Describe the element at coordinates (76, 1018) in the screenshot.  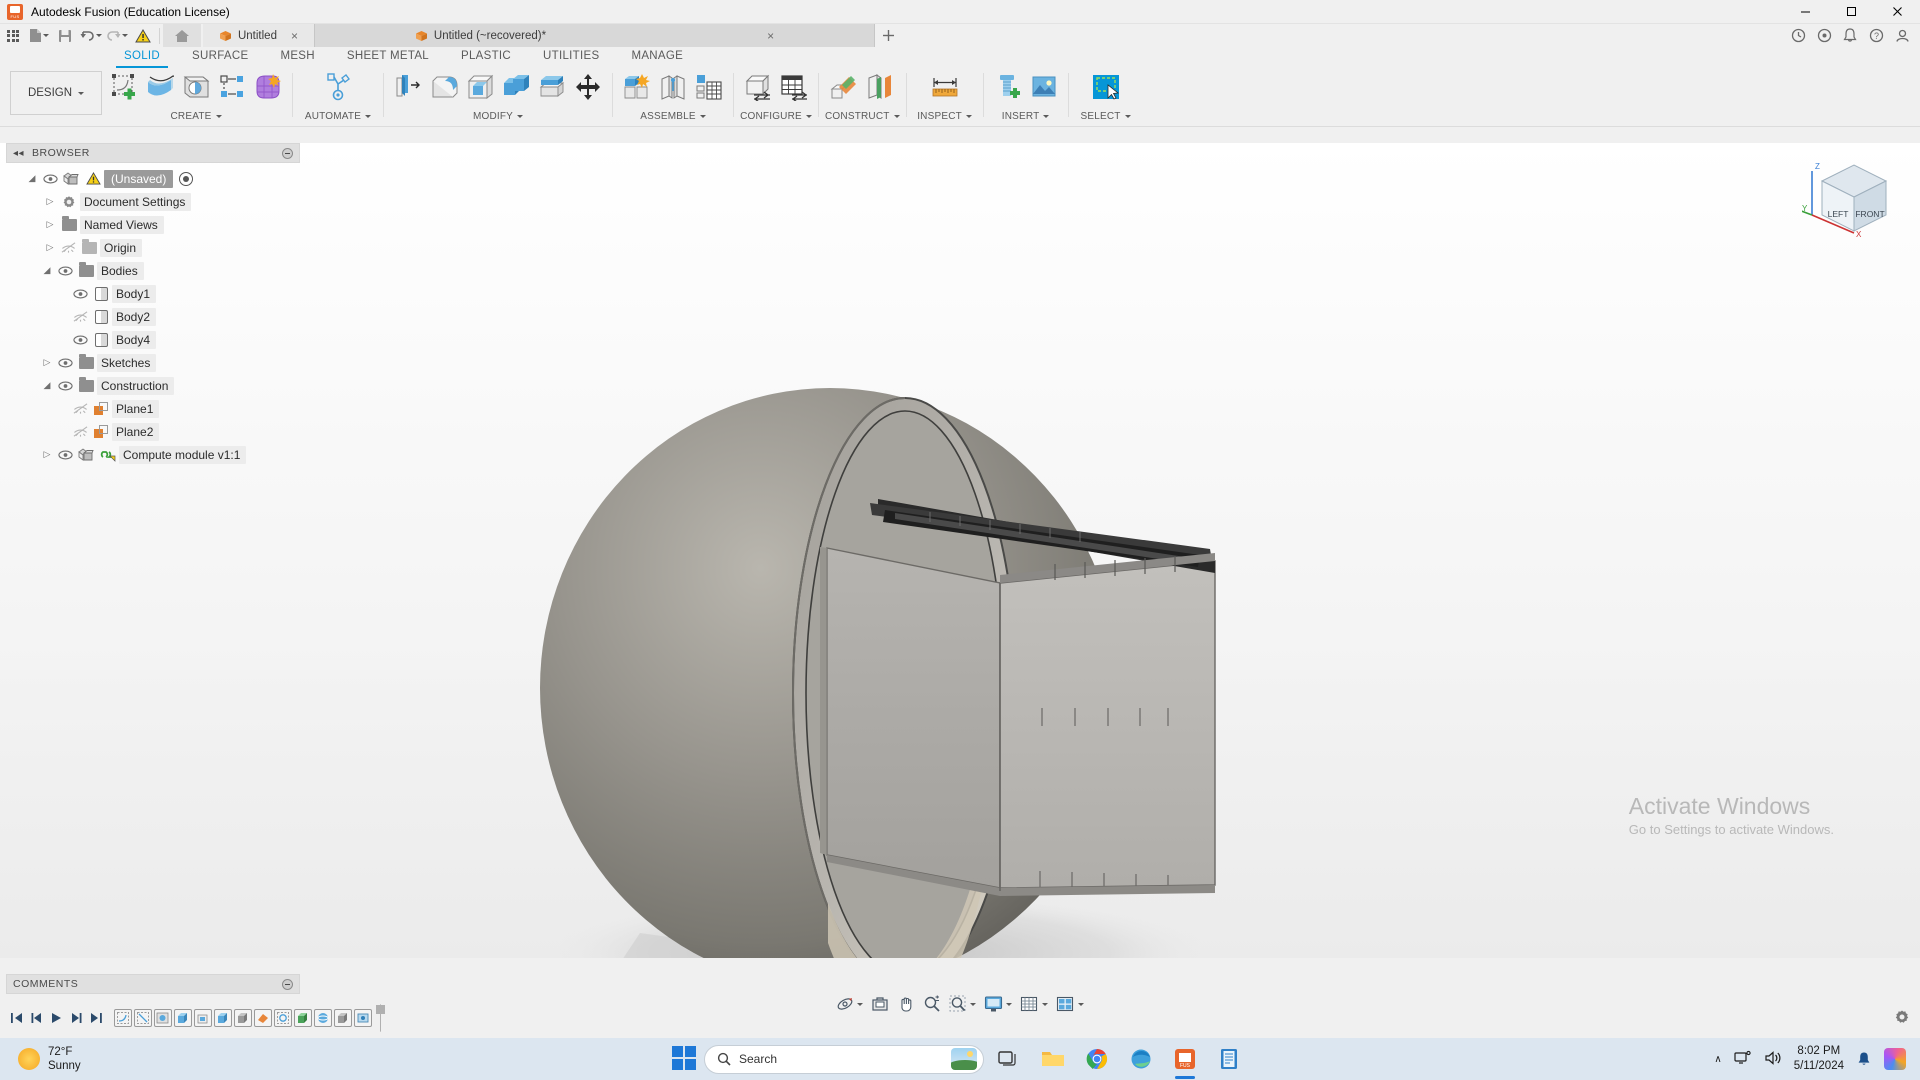
I see `step-forward-icon` at that location.